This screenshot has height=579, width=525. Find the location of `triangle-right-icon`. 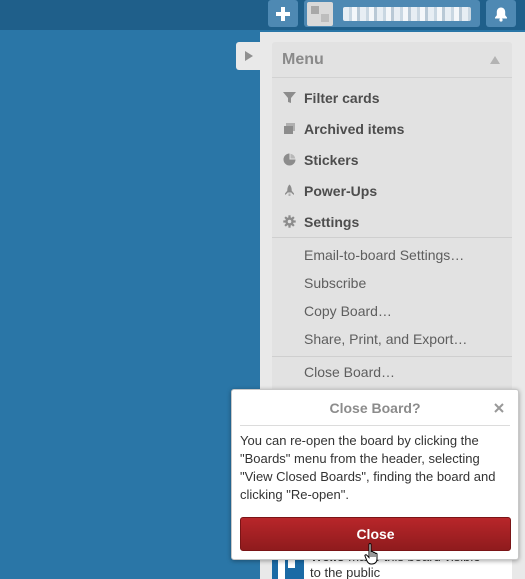

triangle-right-icon is located at coordinates (249, 56).